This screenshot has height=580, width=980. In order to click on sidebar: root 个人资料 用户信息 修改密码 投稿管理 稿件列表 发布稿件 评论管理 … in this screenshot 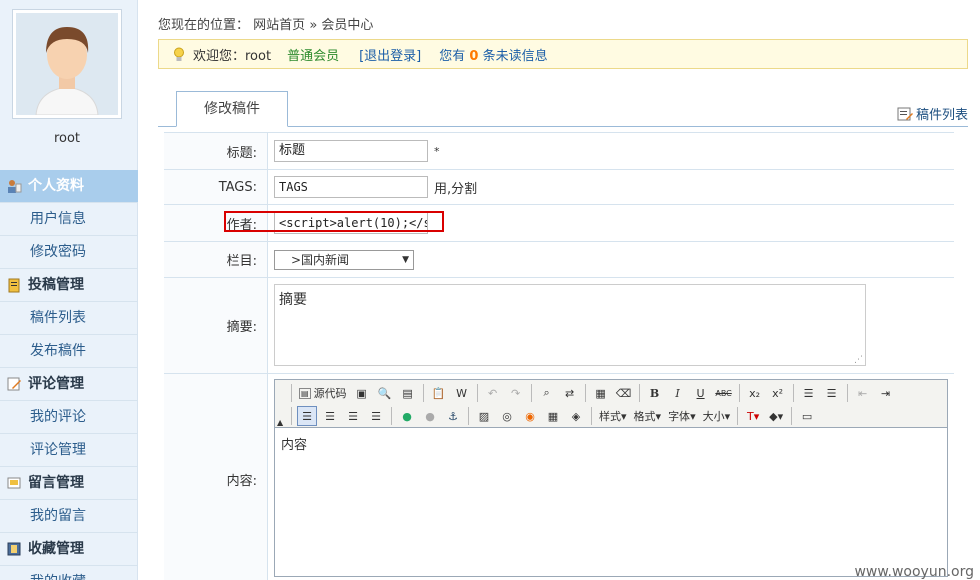, I will do `click(69, 290)`.